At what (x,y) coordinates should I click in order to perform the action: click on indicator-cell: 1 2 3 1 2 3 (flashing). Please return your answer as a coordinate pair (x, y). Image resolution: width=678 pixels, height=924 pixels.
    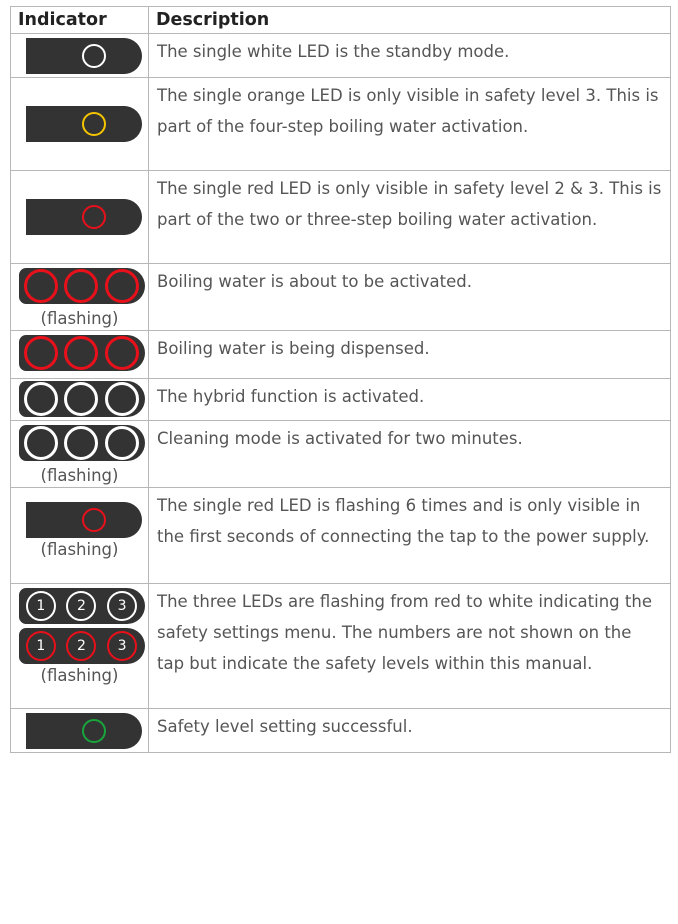
    Looking at the image, I should click on (79, 646).